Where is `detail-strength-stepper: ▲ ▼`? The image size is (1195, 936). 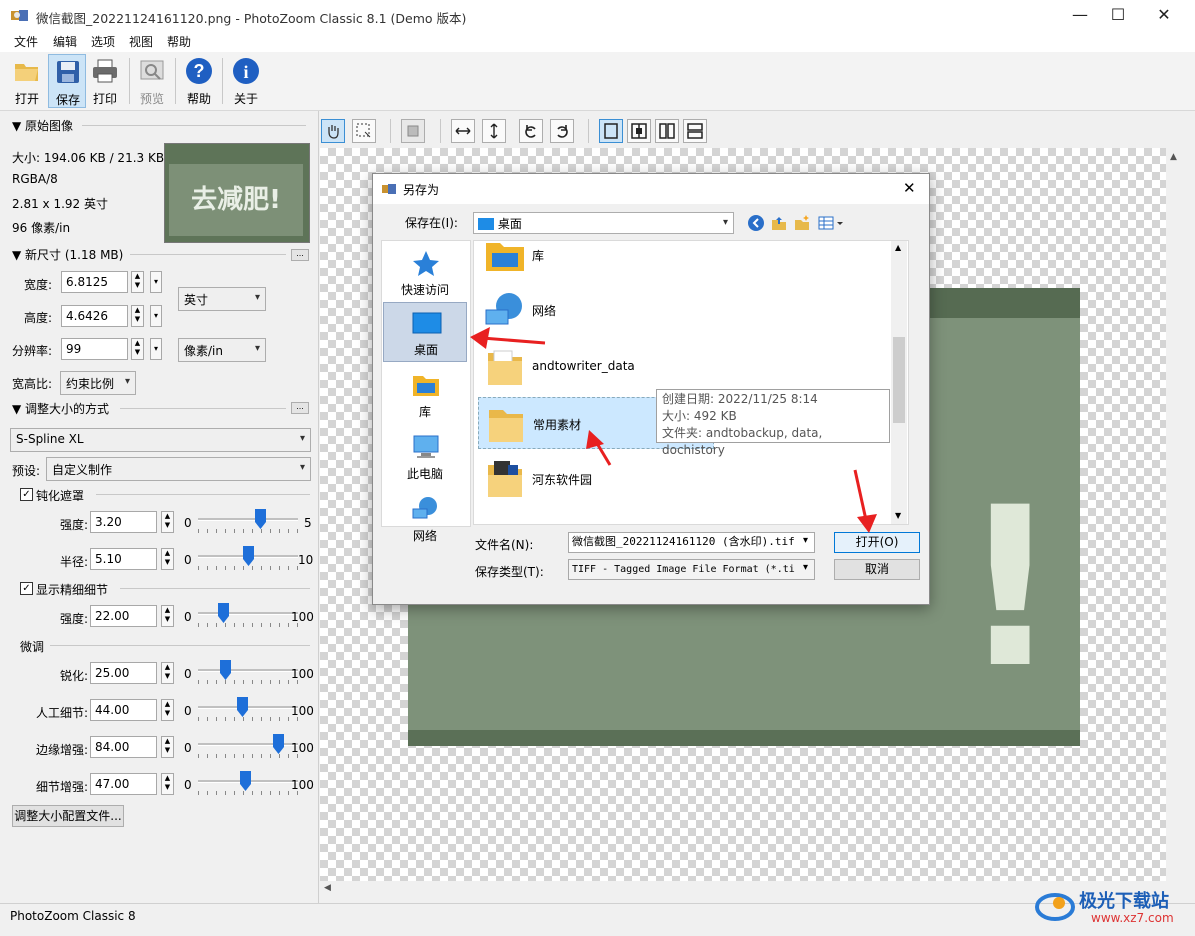
detail-strength-stepper: ▲ ▼ is located at coordinates (167, 616).